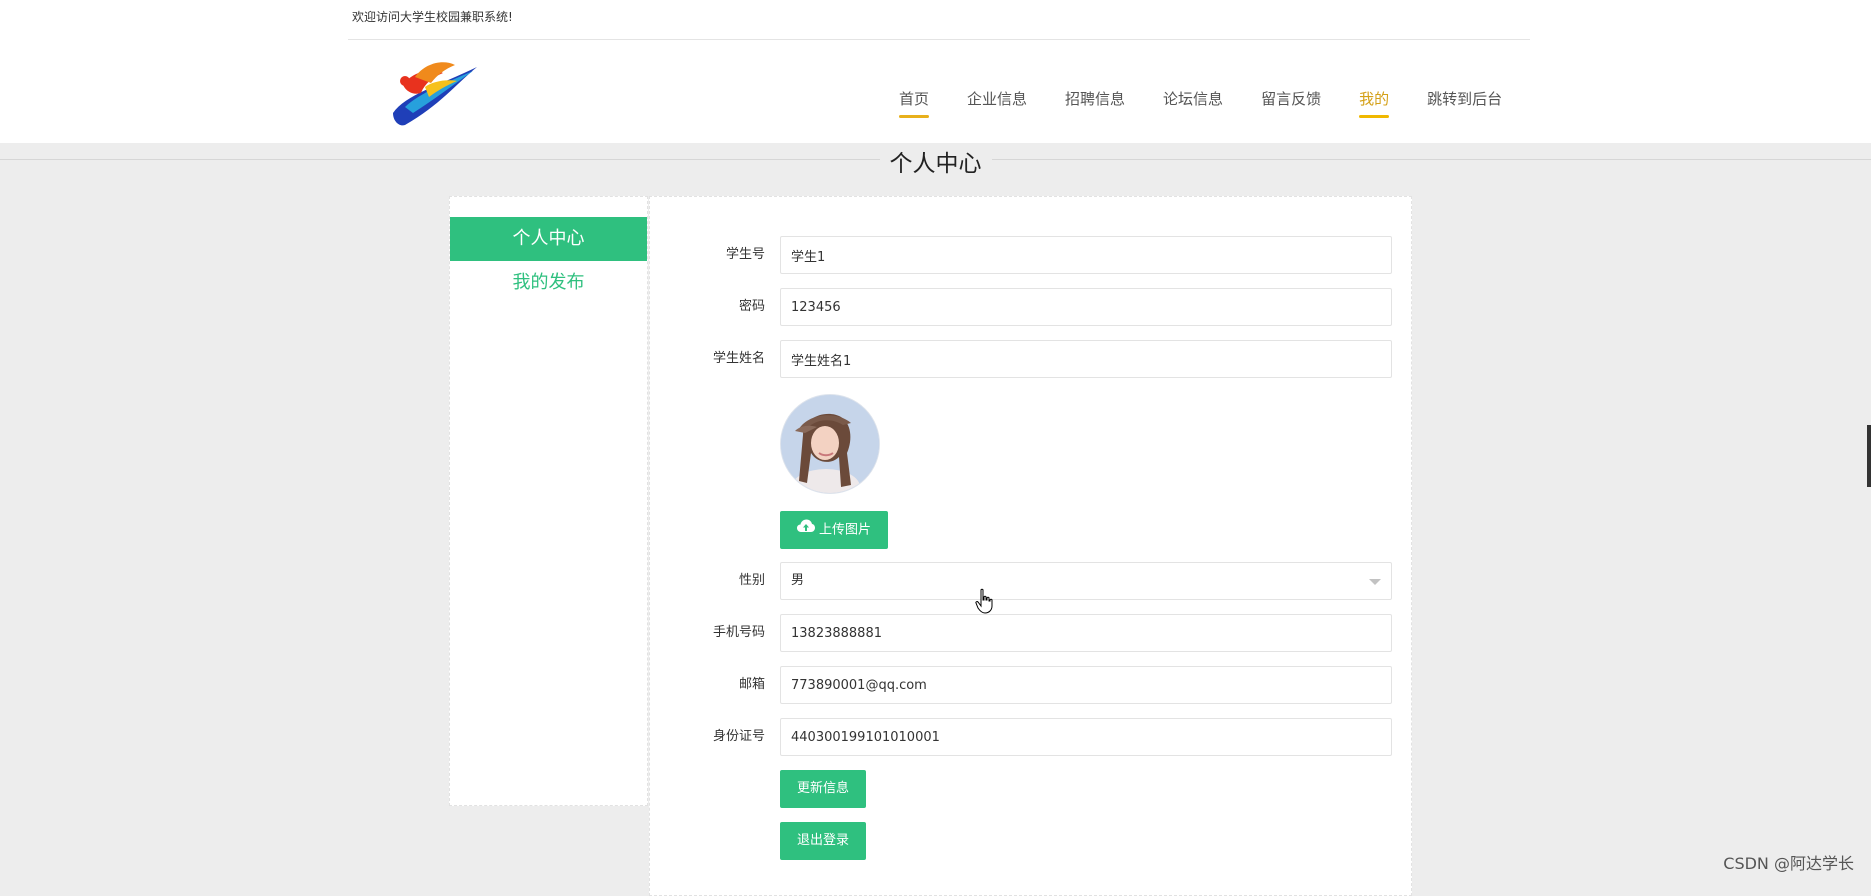 The image size is (1871, 896). I want to click on password-label: 密码, so click(751, 306).